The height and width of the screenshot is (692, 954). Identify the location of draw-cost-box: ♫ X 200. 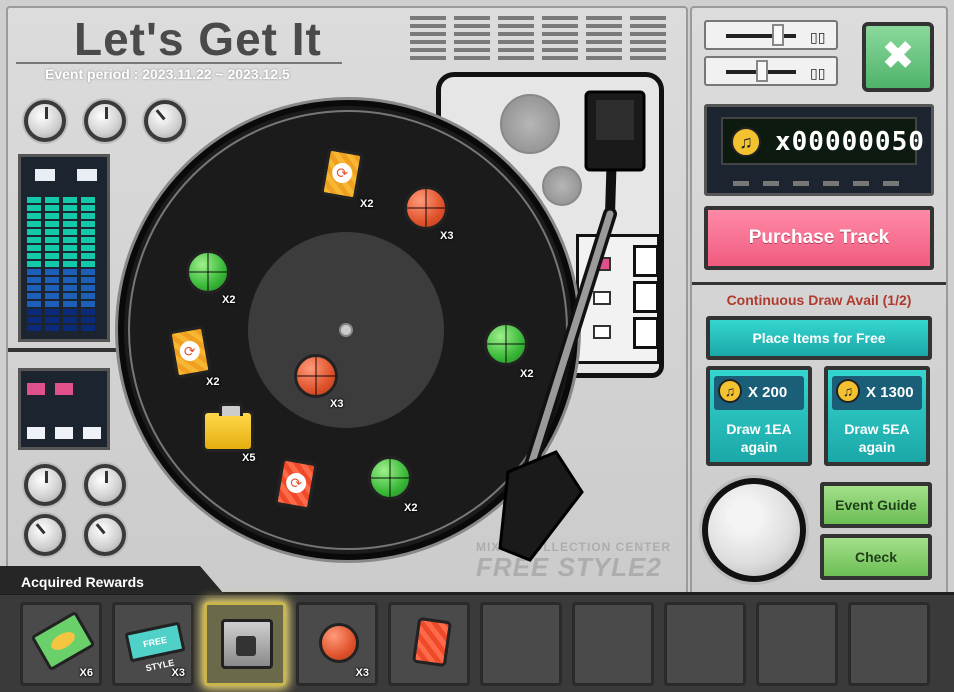
(759, 393).